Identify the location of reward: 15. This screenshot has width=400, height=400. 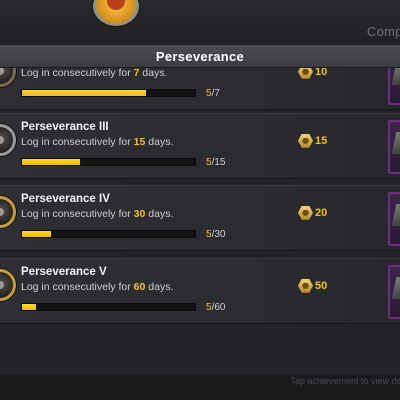
(312, 140).